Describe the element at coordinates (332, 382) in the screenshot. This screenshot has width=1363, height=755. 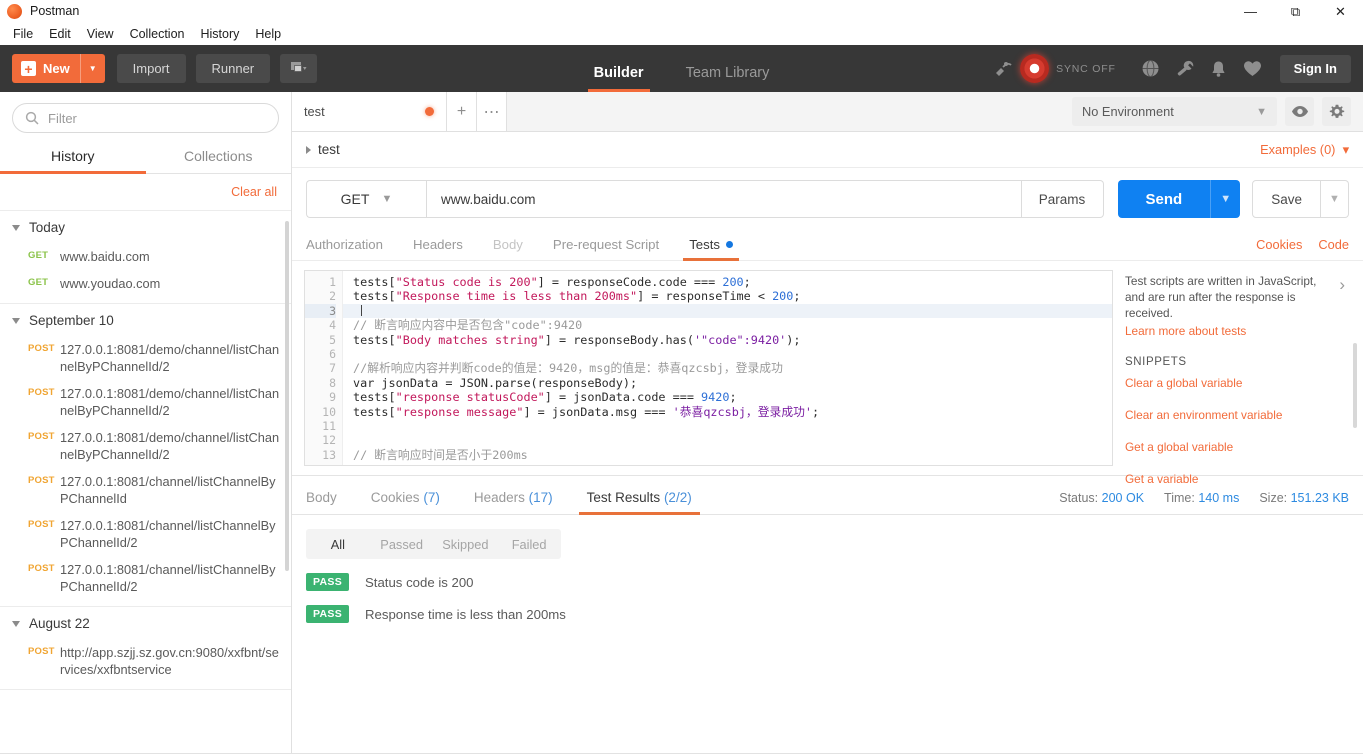
I see `editor-line-number: 8` at that location.